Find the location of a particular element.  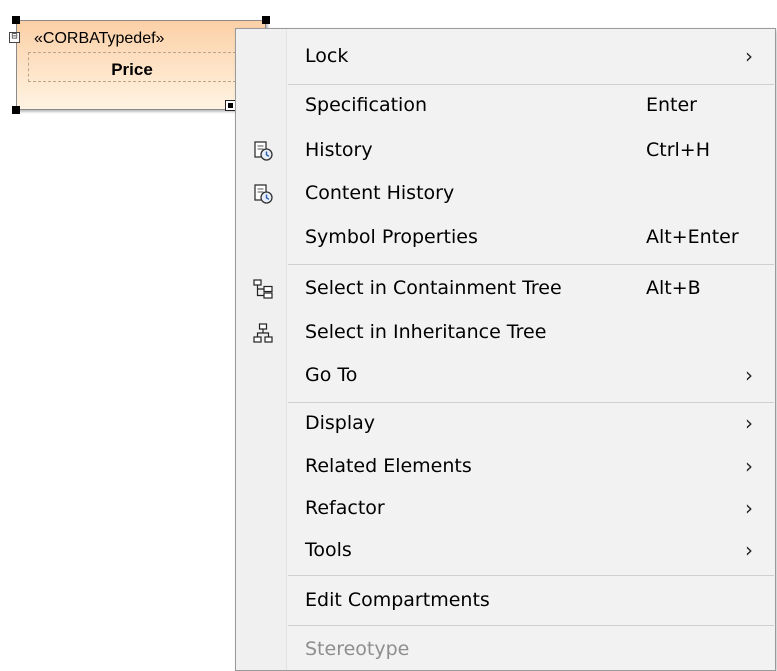

menu-item-label: History is located at coordinates (339, 150).